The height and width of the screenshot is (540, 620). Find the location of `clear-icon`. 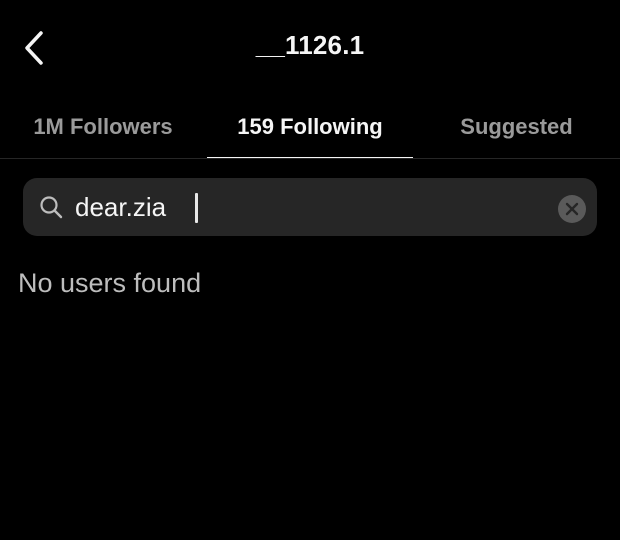

clear-icon is located at coordinates (572, 209).